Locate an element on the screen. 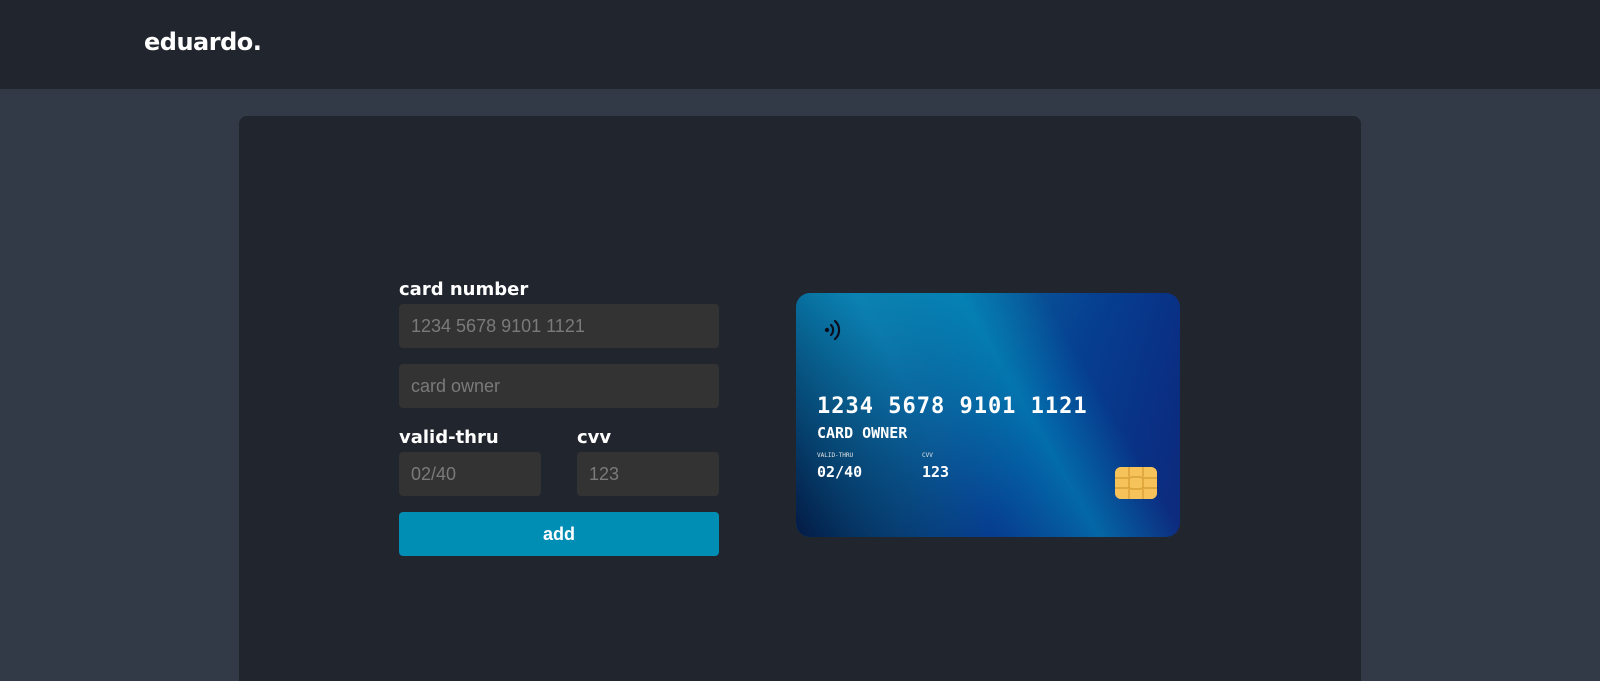  cvv-mini-label: CVV is located at coordinates (927, 455).